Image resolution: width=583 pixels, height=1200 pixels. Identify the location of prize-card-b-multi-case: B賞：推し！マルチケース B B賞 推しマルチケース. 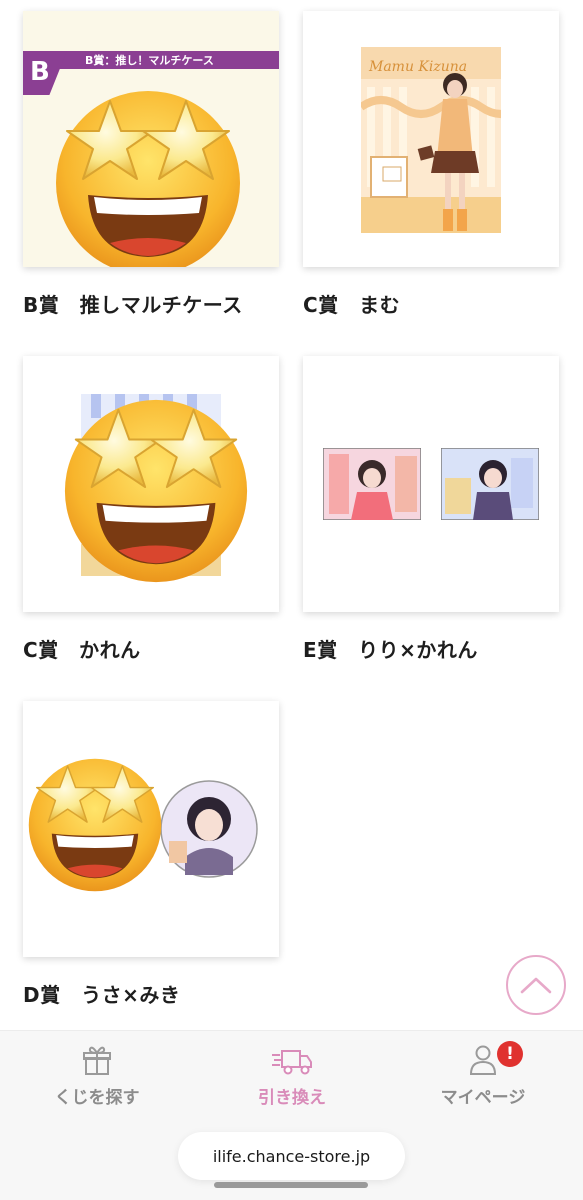
(151, 164).